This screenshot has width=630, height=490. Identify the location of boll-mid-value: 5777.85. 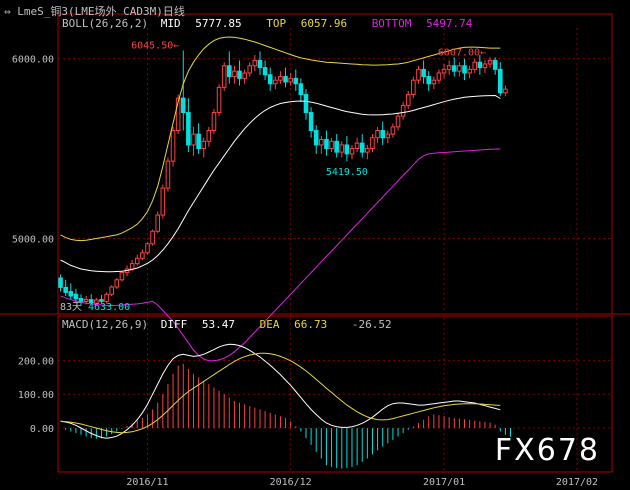
(218, 23).